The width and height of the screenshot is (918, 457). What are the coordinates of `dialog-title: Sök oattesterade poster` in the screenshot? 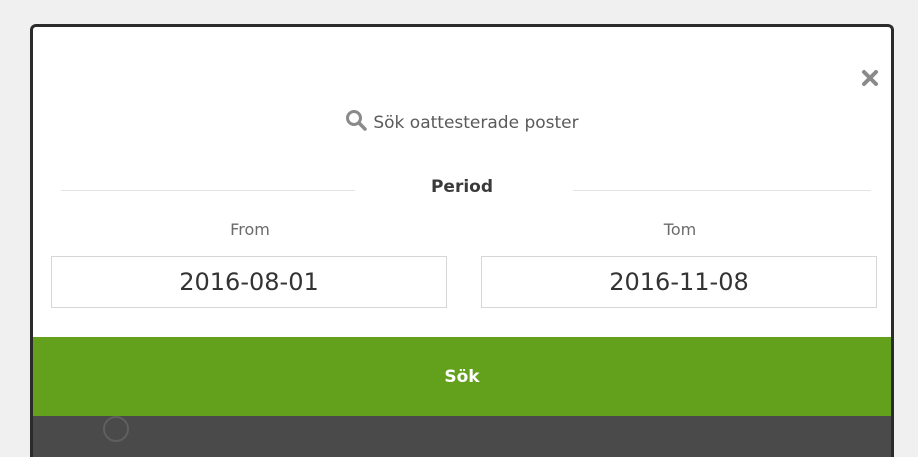 It's located at (462, 122).